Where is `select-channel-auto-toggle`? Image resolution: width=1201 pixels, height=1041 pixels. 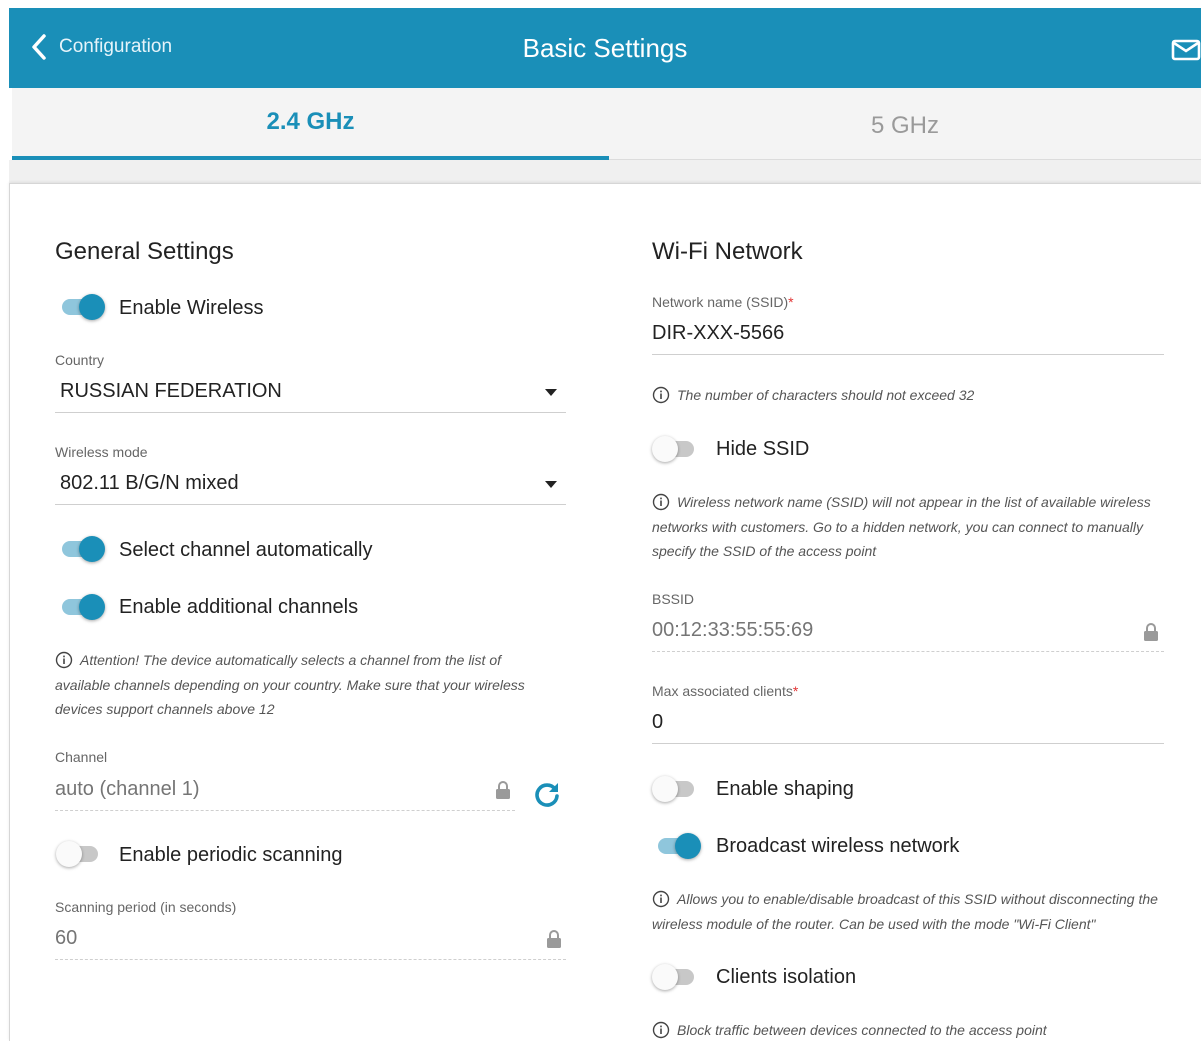
select-channel-auto-toggle is located at coordinates (83, 549).